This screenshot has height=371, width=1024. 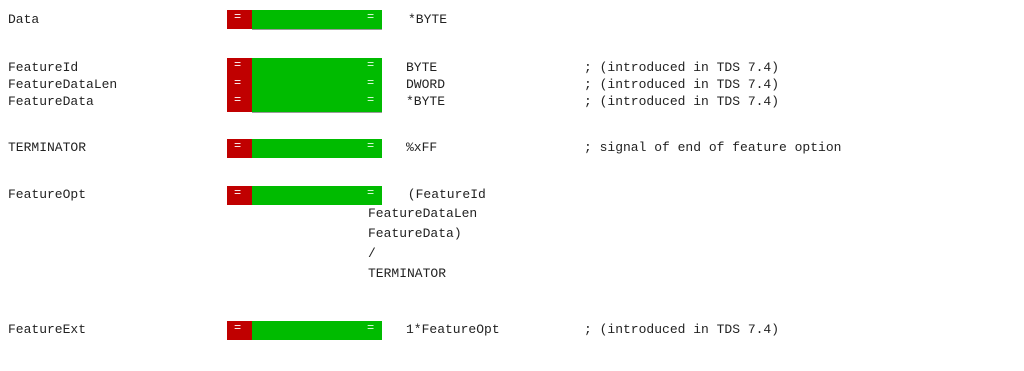 What do you see at coordinates (713, 147) in the screenshot?
I see `definition-comment: ; signal of end of feature option` at bounding box center [713, 147].